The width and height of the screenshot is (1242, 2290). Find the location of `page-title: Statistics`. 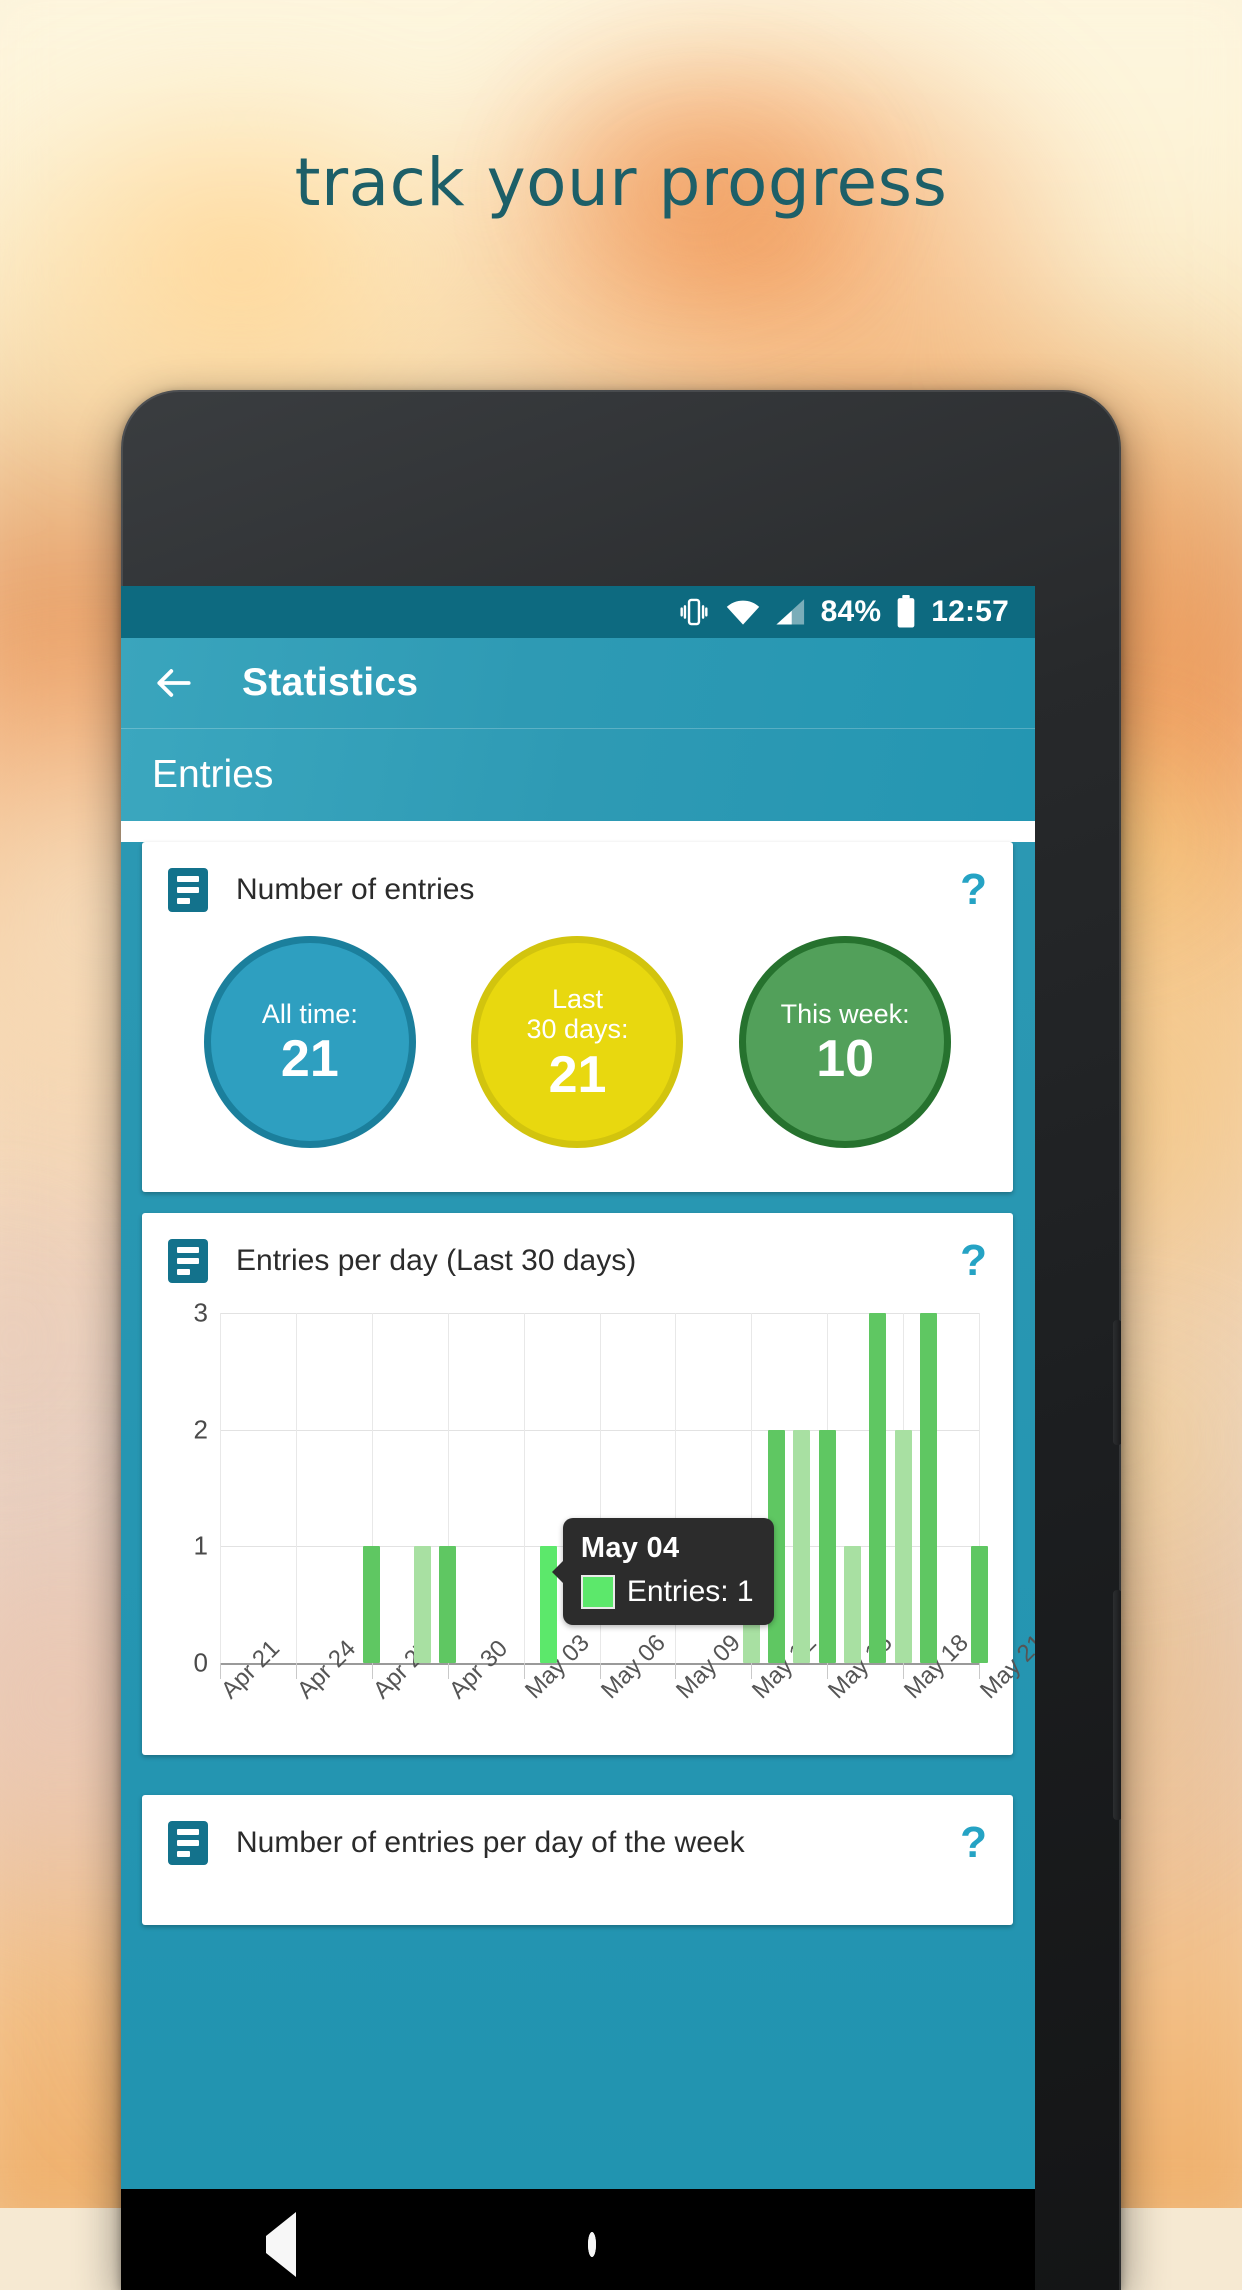

page-title: Statistics is located at coordinates (330, 682).